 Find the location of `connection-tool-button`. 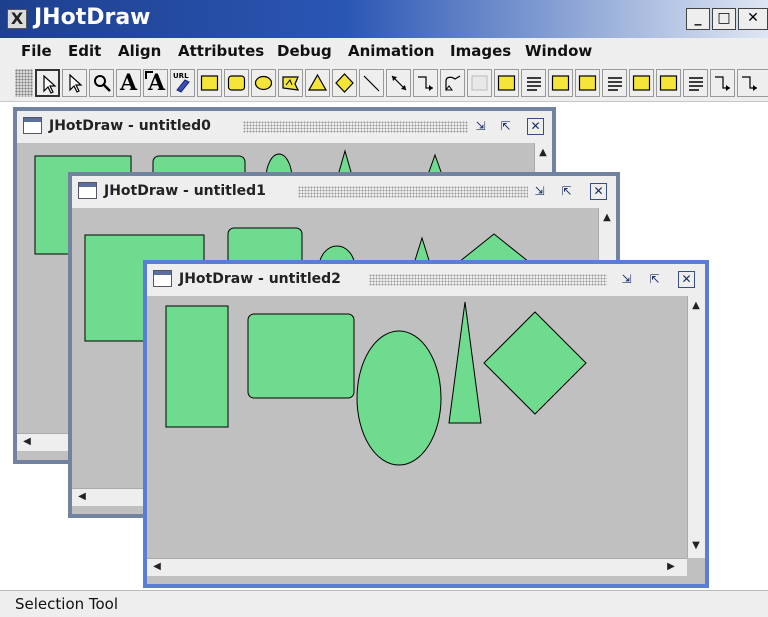

connection-tool-button is located at coordinates (398, 83).